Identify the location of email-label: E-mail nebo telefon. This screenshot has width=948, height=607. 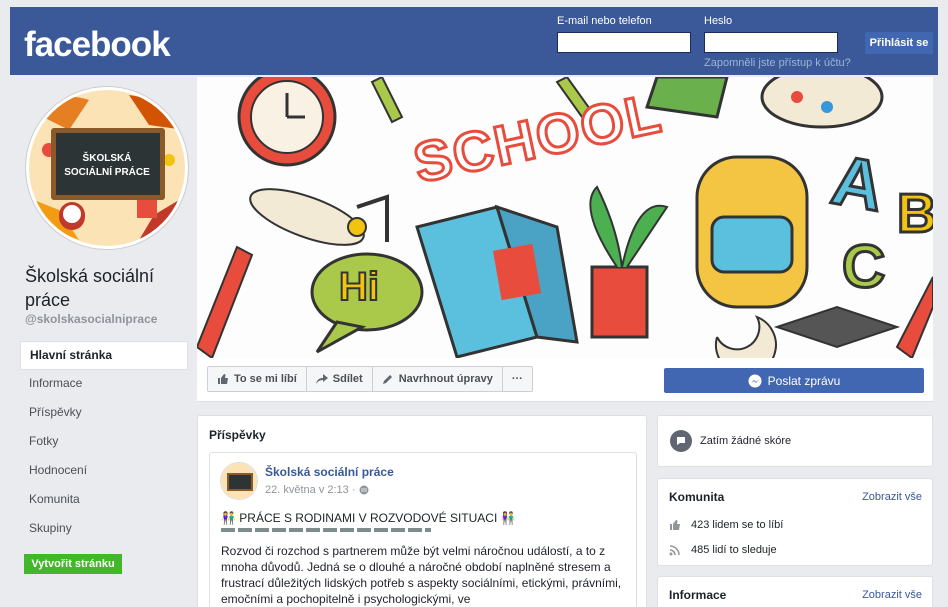
(604, 21).